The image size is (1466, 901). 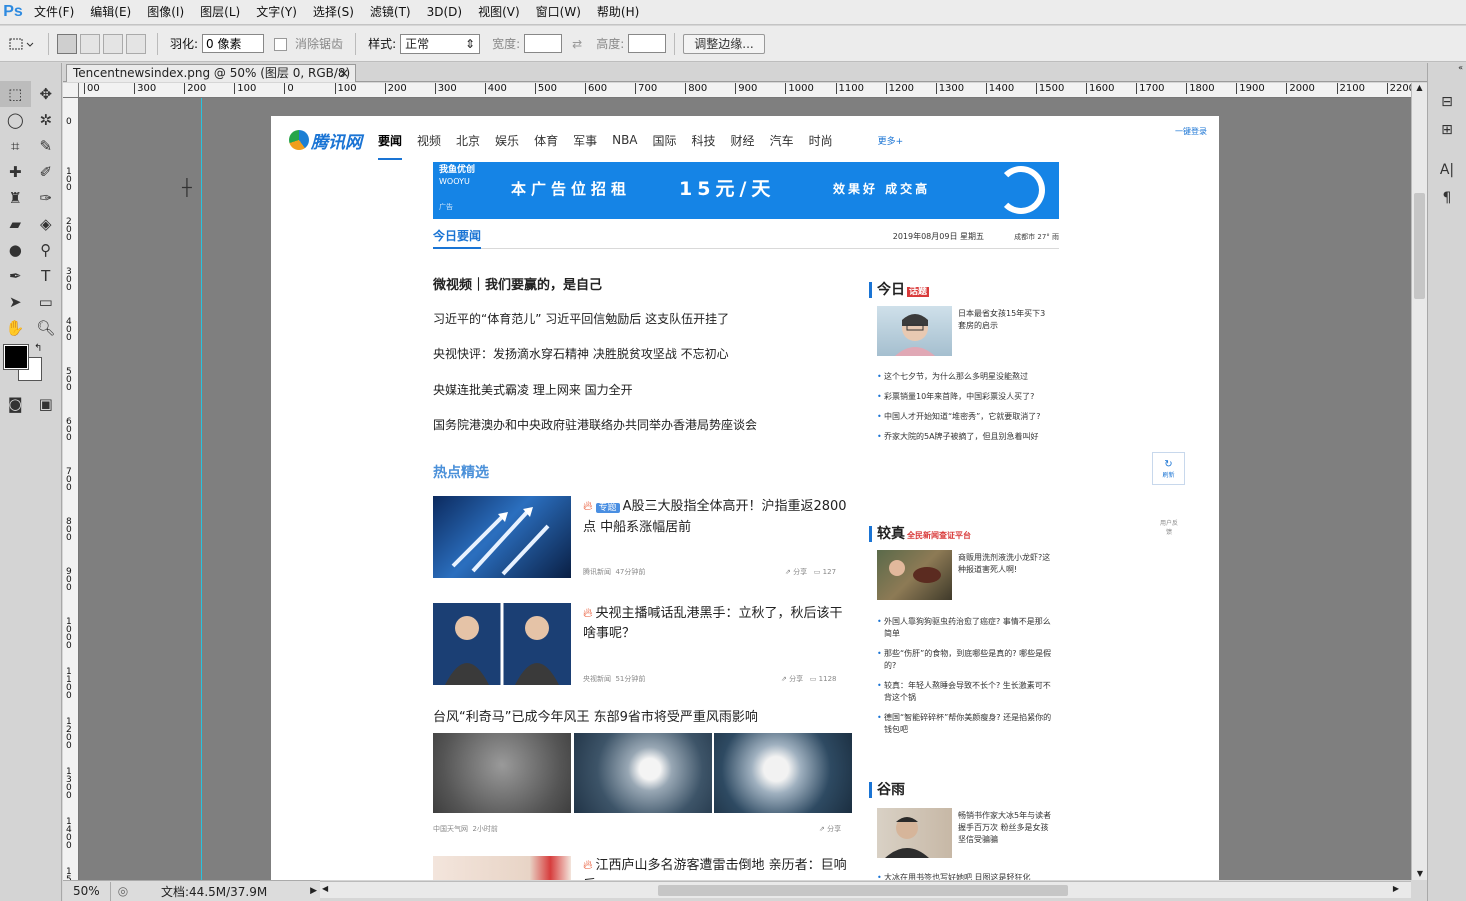 What do you see at coordinates (165, 12) in the screenshot?
I see `menu-image: 图像(I)` at bounding box center [165, 12].